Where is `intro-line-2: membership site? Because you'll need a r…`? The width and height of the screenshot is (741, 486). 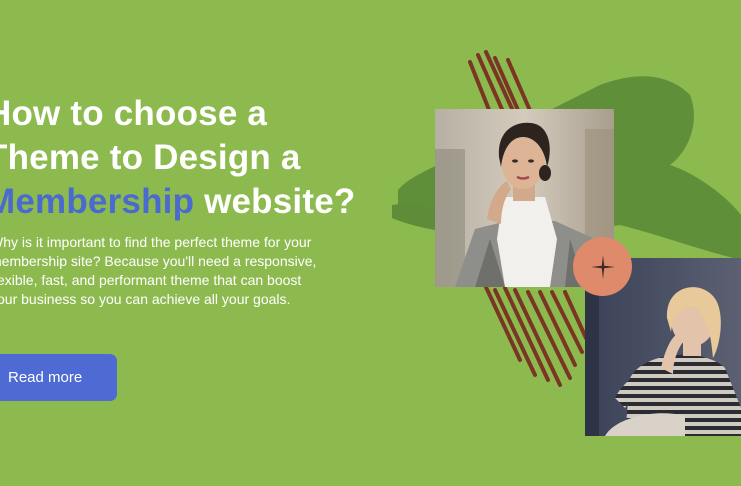
intro-line-2: membership site? Because you'll need a r… is located at coordinates (158, 261).